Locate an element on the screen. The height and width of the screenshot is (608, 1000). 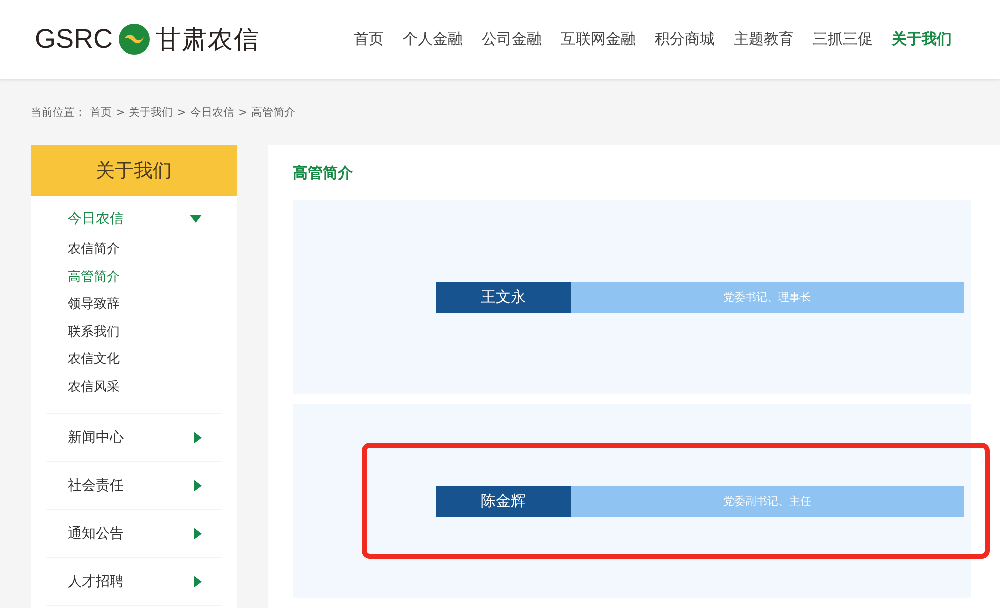
section-title: 高管简介 is located at coordinates (323, 173).